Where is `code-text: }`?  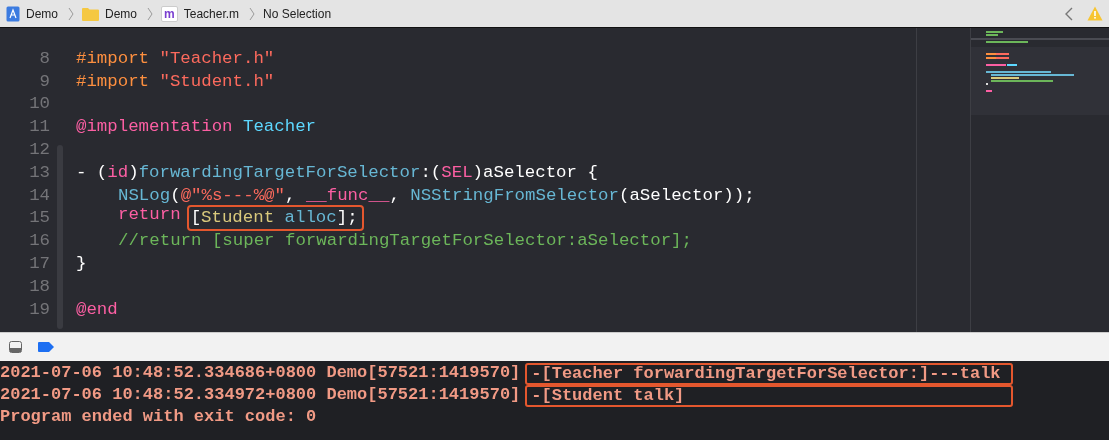
code-text: } is located at coordinates (81, 264).